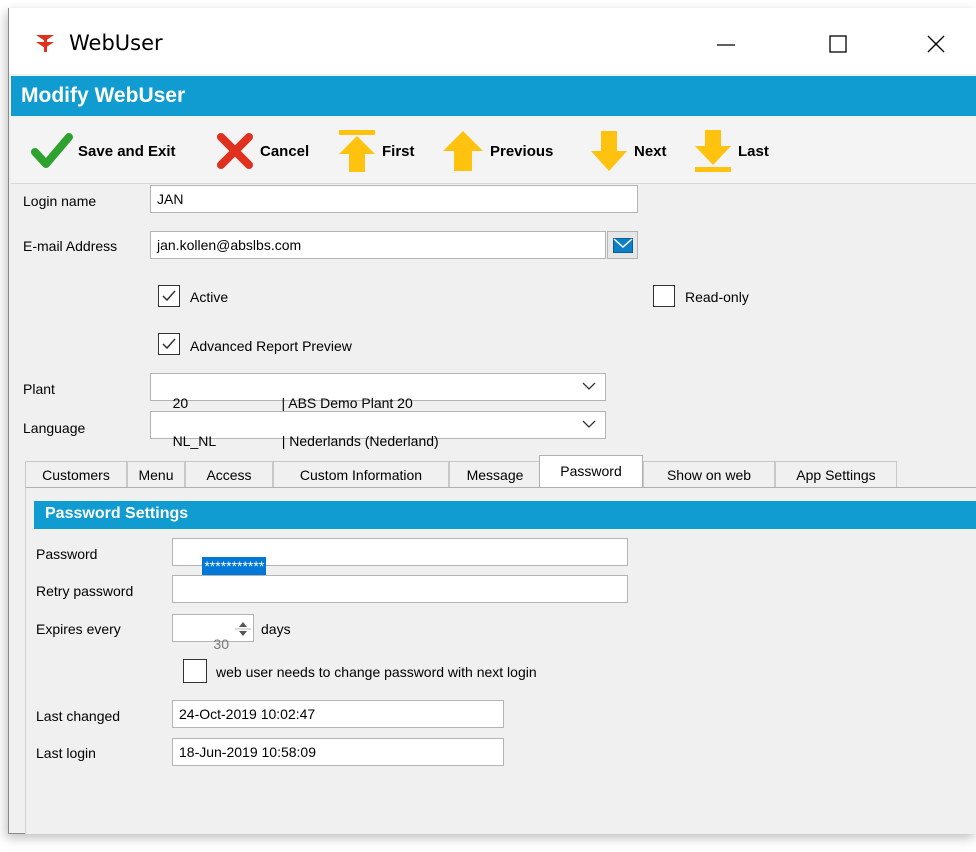  Describe the element at coordinates (609, 151) in the screenshot. I see `arrow-down-icon` at that location.